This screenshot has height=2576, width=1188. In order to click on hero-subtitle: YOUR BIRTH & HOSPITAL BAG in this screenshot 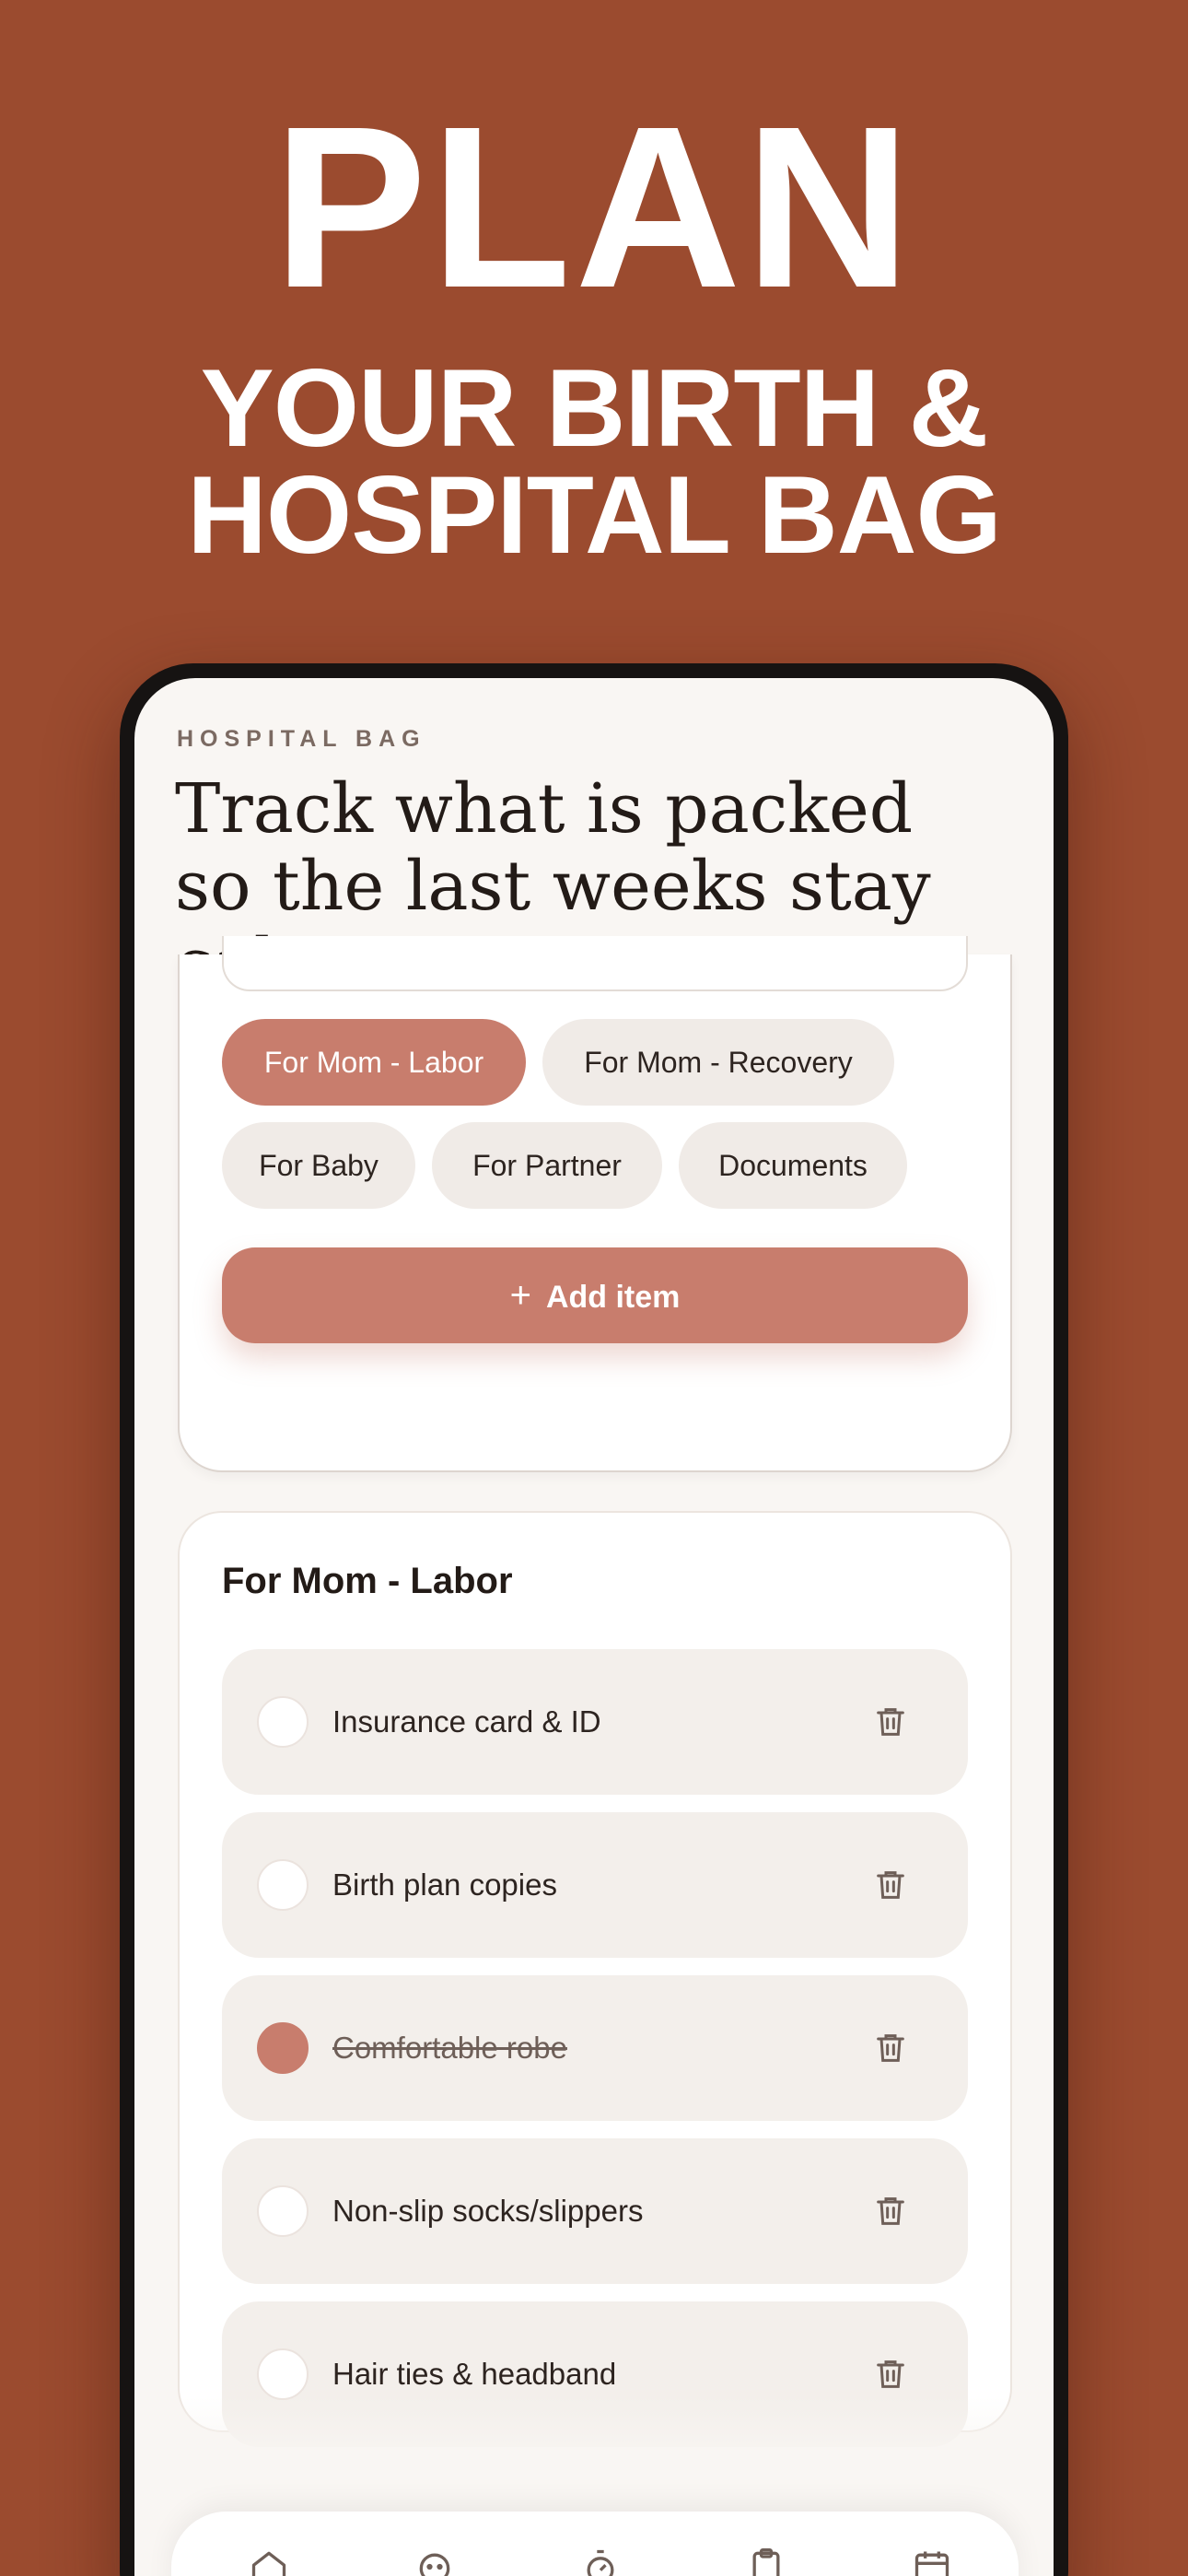, I will do `click(594, 461)`.